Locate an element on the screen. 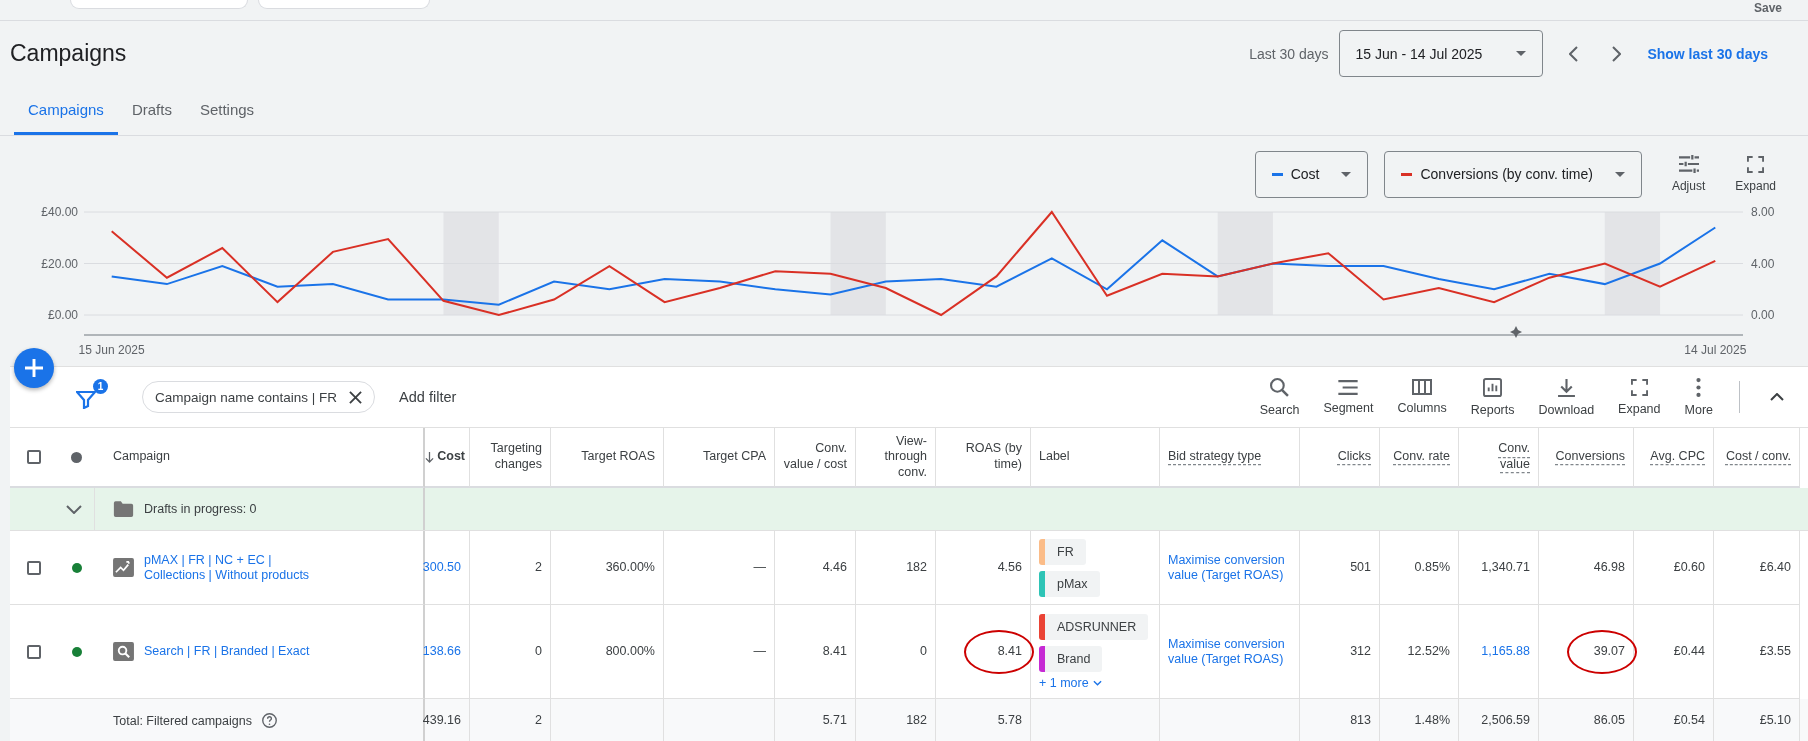 This screenshot has width=1808, height=741. status-header-icon is located at coordinates (76, 457).